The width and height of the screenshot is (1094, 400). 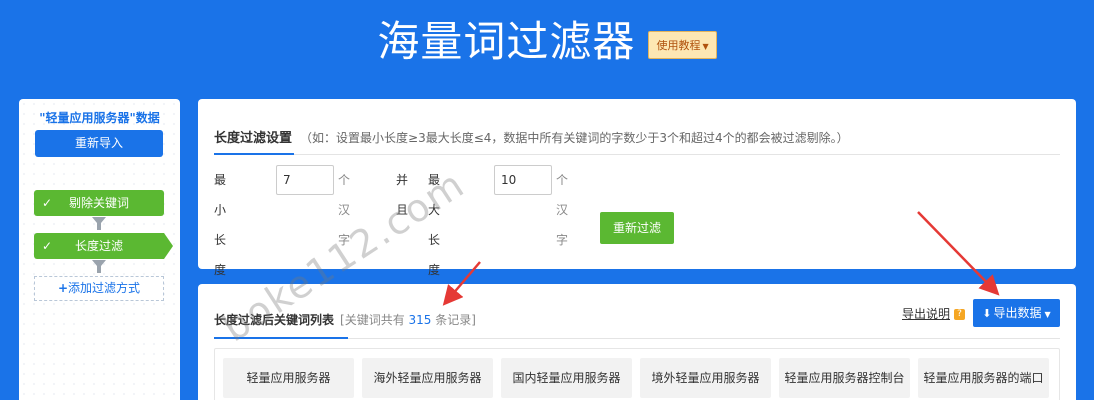 What do you see at coordinates (305, 180) in the screenshot?
I see `min-length-input` at bounding box center [305, 180].